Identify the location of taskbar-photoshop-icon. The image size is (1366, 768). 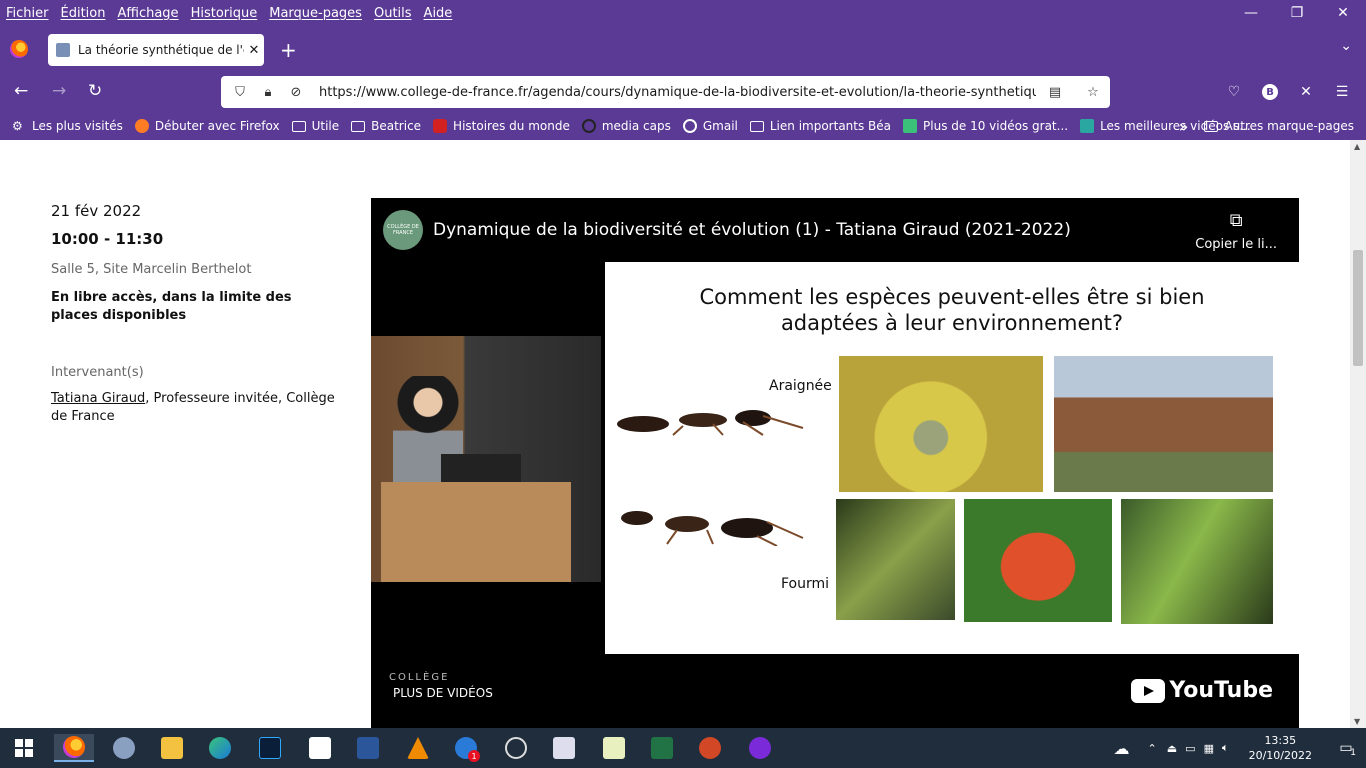
(270, 748).